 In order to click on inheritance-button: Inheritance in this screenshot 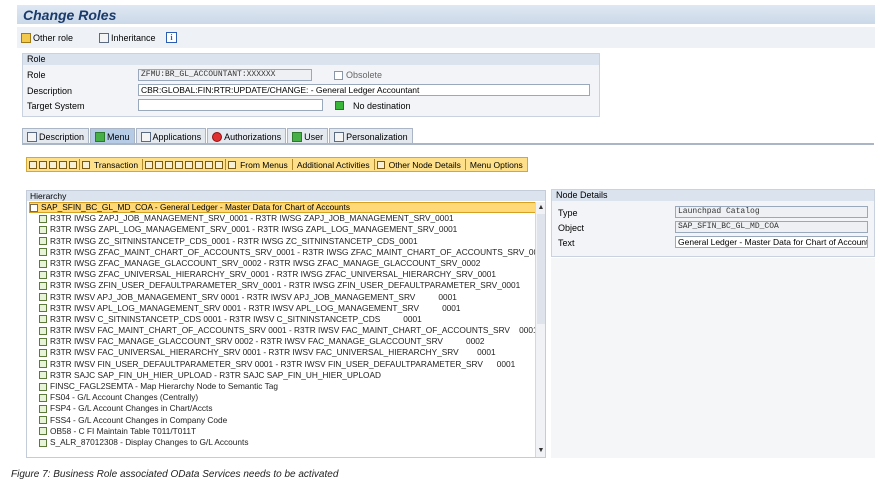, I will do `click(127, 37)`.